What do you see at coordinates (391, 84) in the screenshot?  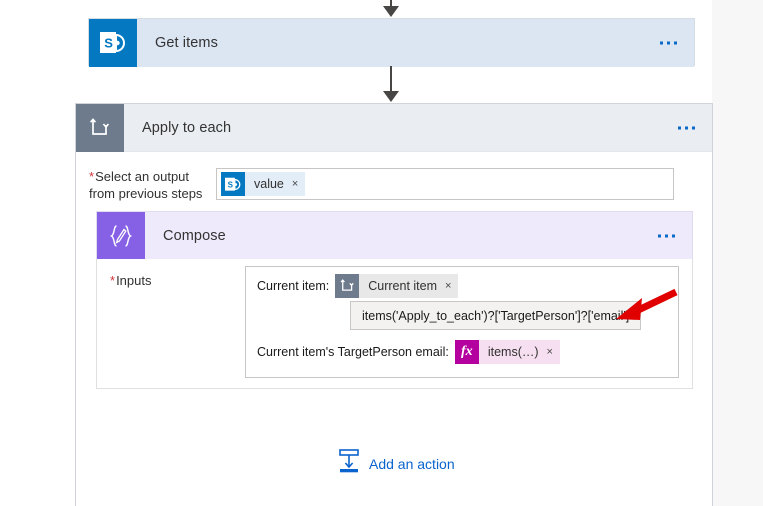 I see `connector-middle` at bounding box center [391, 84].